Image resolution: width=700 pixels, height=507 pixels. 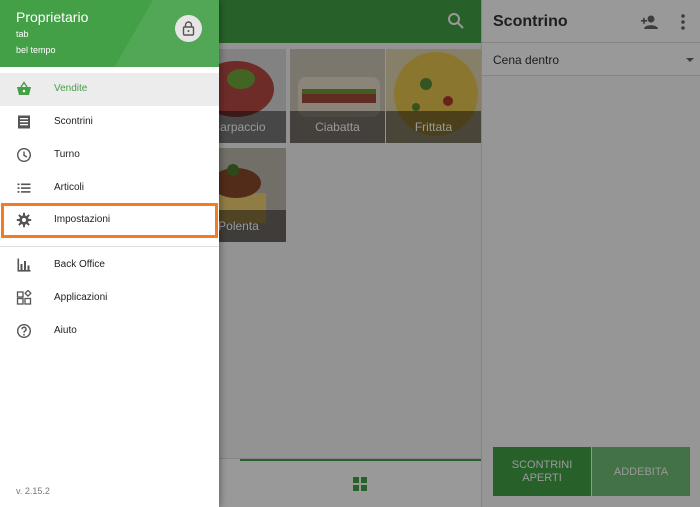 I want to click on nav-item-label: Back Office, so click(x=79, y=264).